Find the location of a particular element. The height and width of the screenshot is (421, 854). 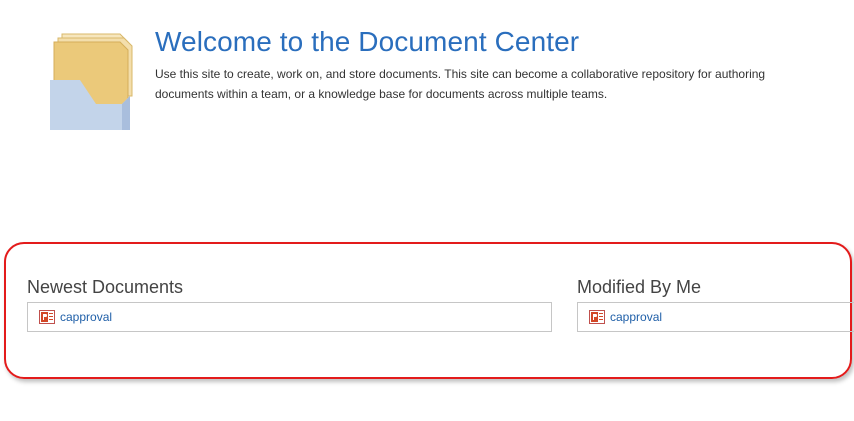

document-center-folder-icon is located at coordinates (91, 81).